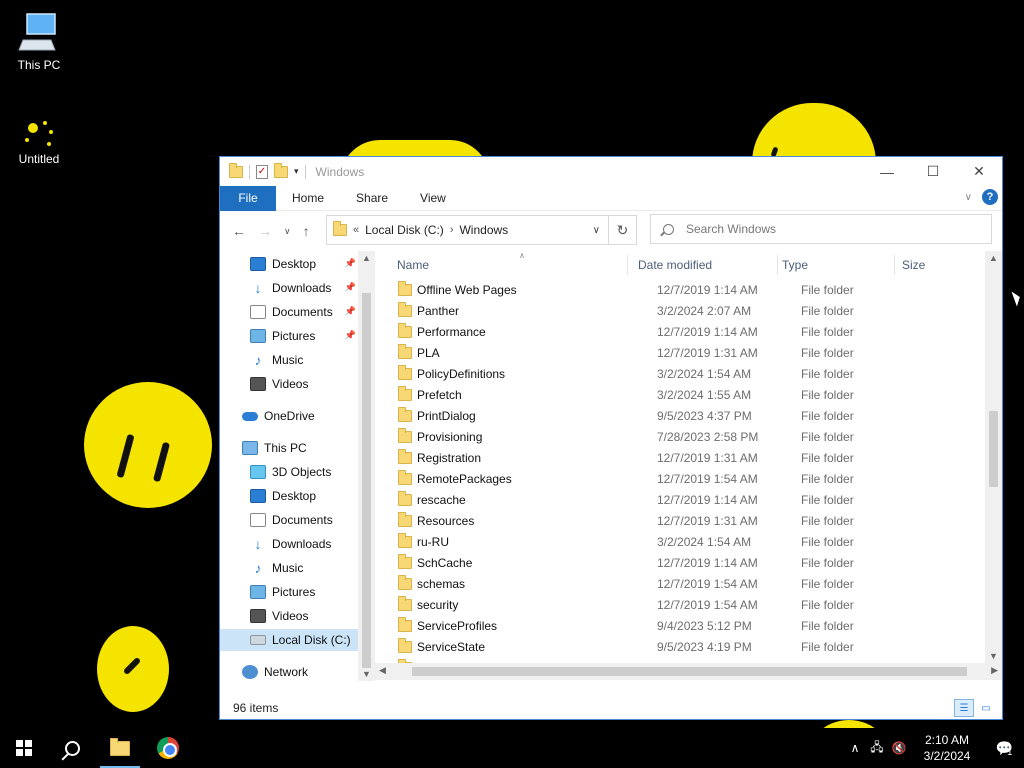 This screenshot has height=768, width=1024. What do you see at coordinates (994, 670) in the screenshot?
I see `scroll-right-icon: ▶` at bounding box center [994, 670].